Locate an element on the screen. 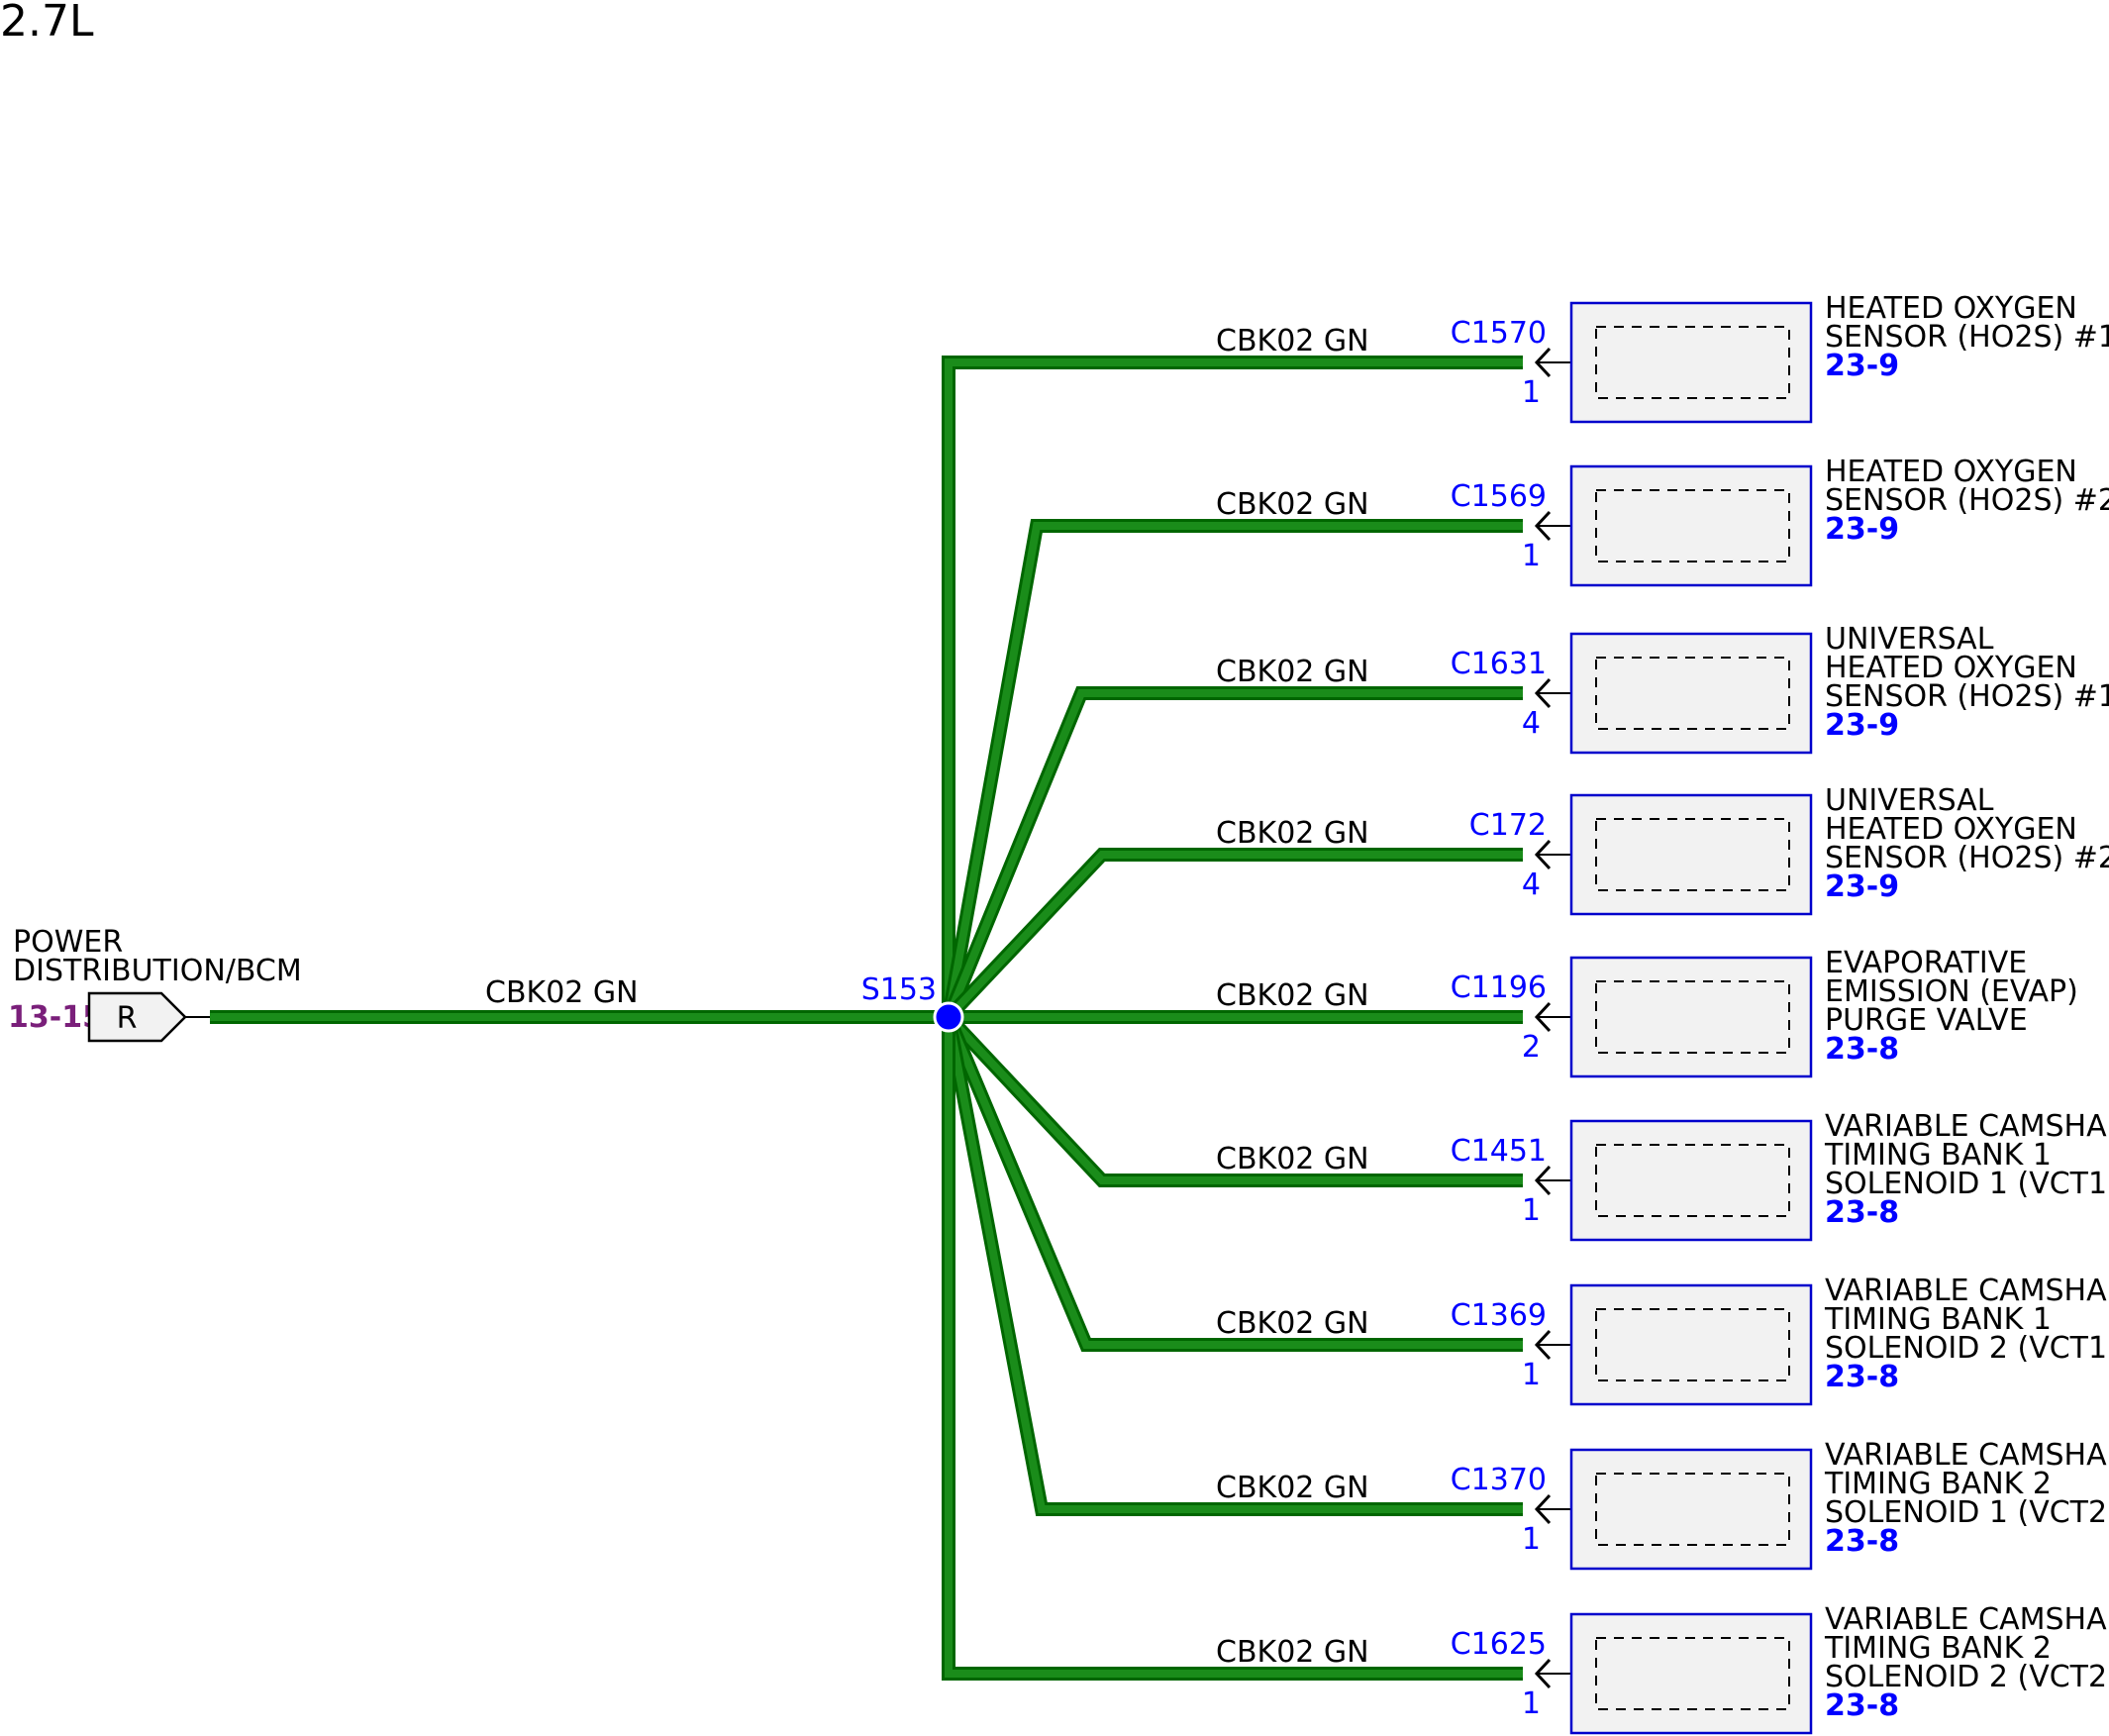 Image resolution: width=2109 pixels, height=1736 pixels. connector-id: C1451 is located at coordinates (1499, 1151).